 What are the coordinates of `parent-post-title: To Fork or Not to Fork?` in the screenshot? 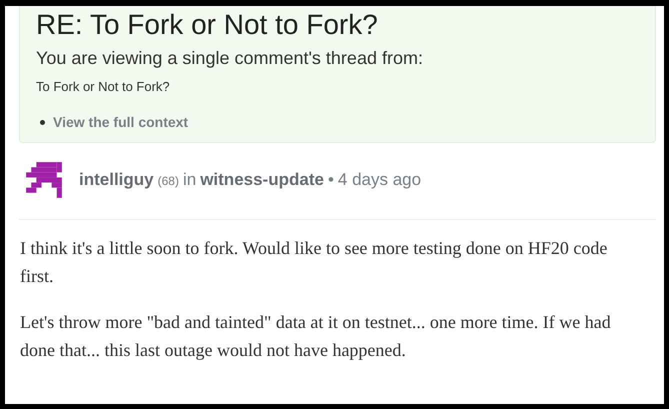 It's located at (103, 86).